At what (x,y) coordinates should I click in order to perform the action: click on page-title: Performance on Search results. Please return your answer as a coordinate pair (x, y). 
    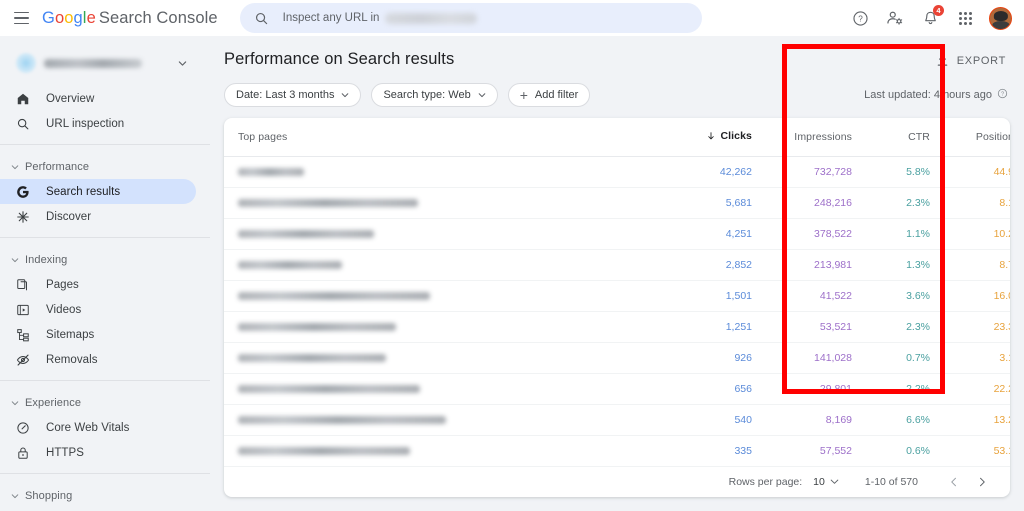
    Looking at the image, I should click on (339, 59).